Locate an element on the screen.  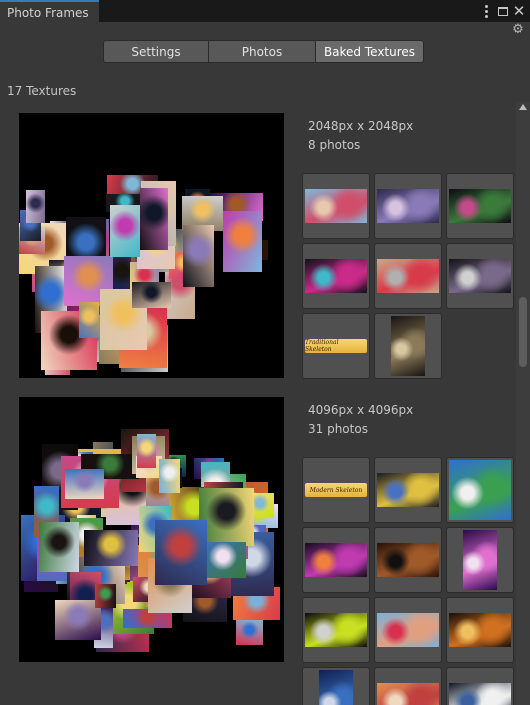
texture-photo-count: 8 photos is located at coordinates (334, 145).